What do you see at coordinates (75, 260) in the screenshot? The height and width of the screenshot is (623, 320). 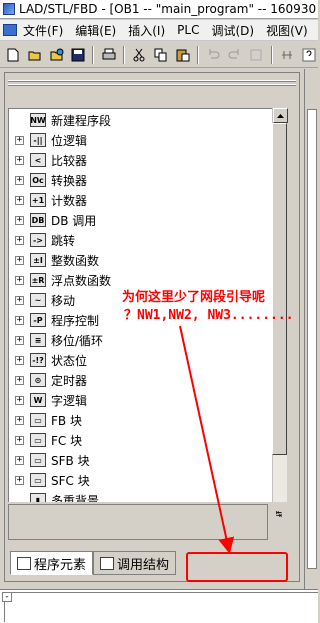 I see `tree-item-label: 整数函数` at bounding box center [75, 260].